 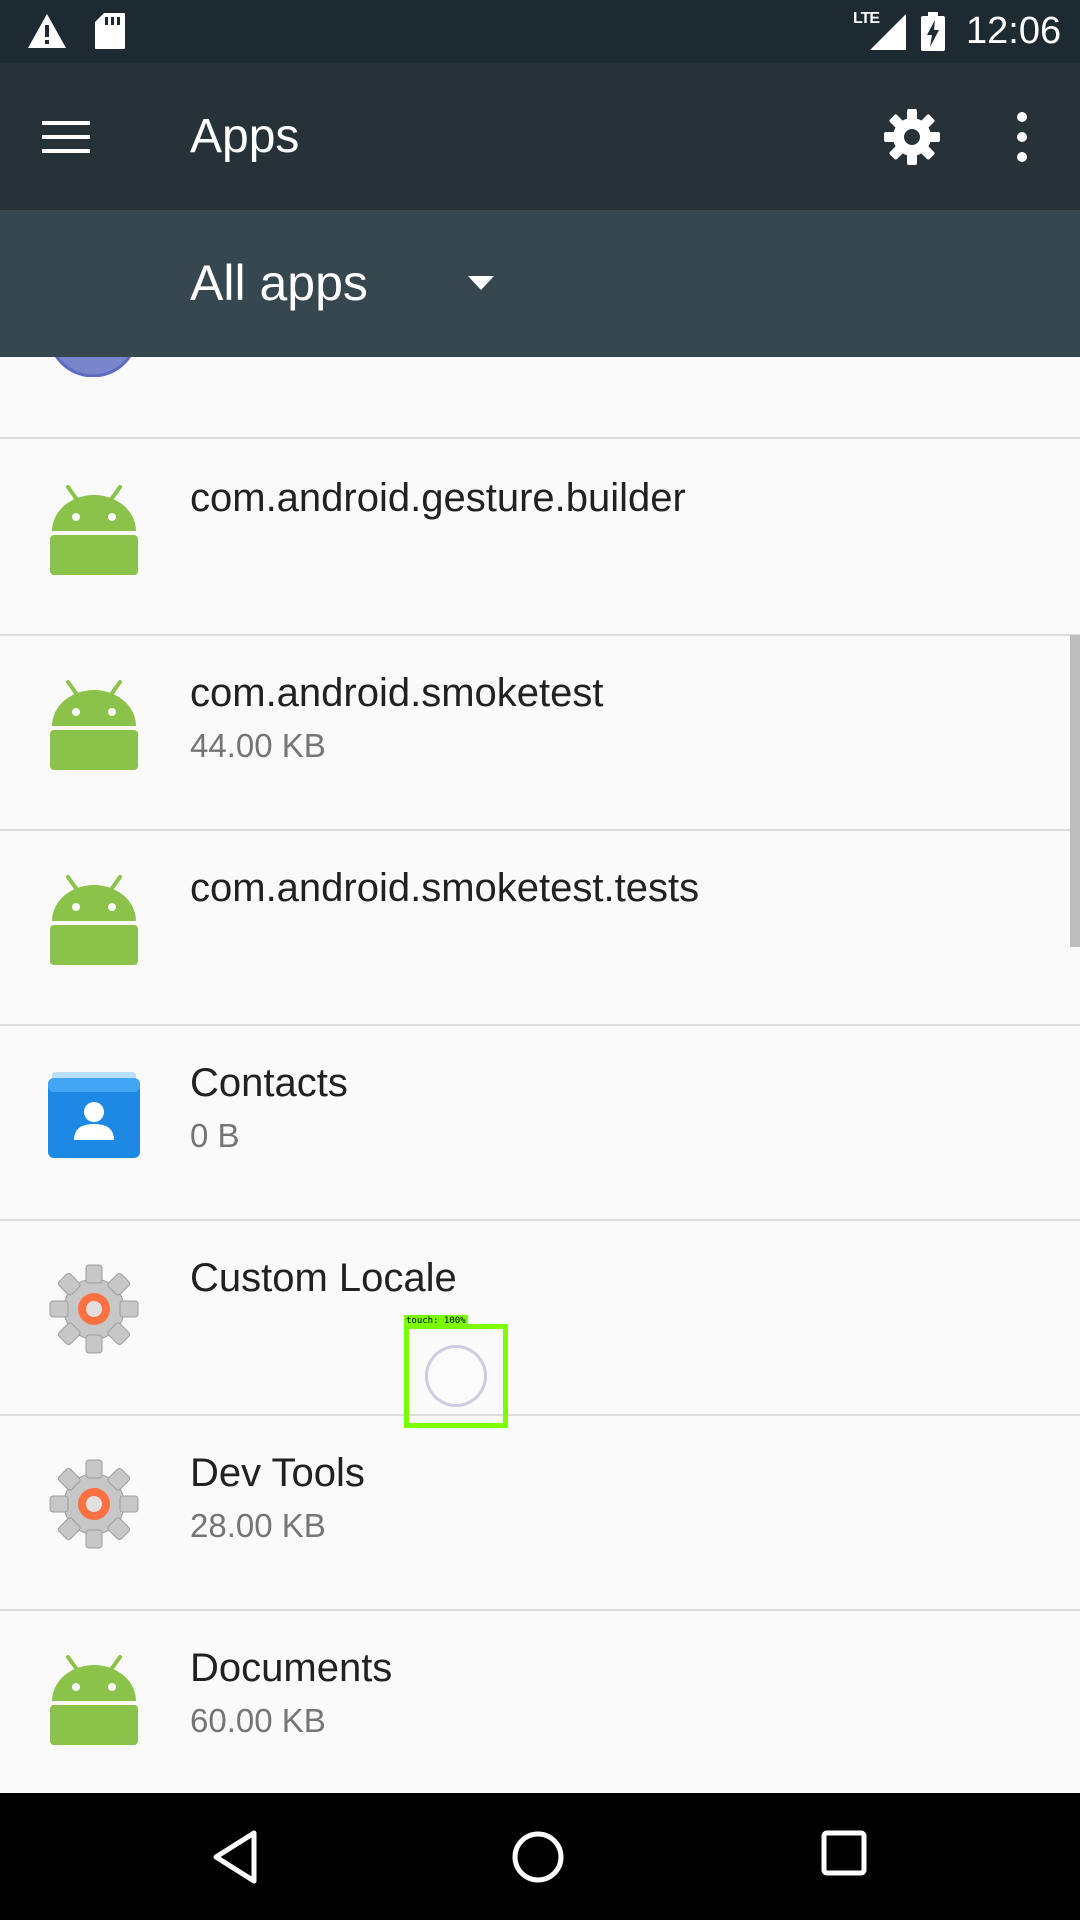 I want to click on home-icon, so click(x=538, y=1857).